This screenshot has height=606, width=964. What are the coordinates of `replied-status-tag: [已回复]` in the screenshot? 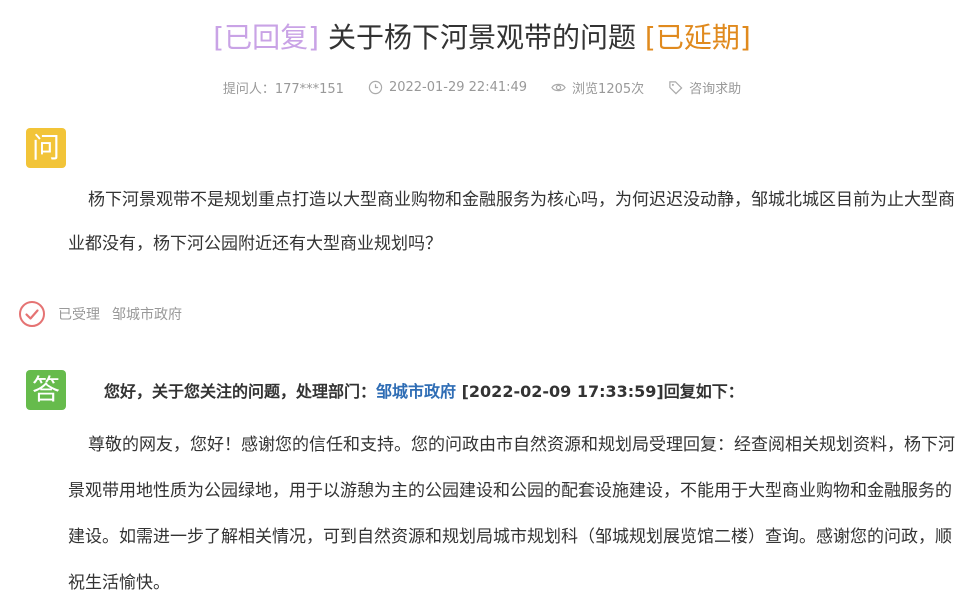 It's located at (266, 37).